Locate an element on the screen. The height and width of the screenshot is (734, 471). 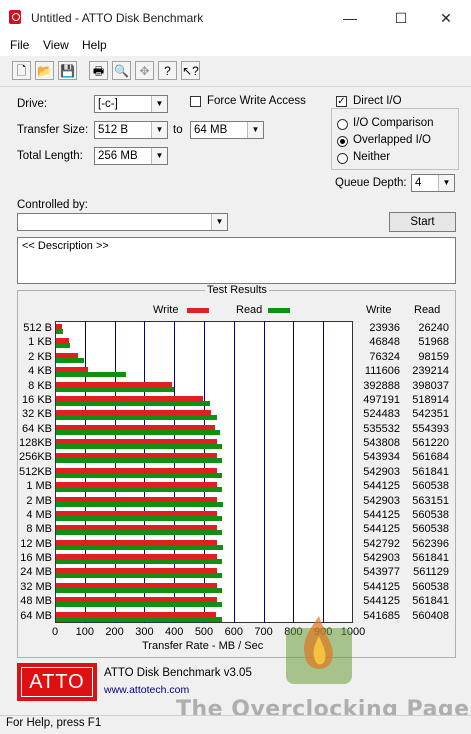
queue-depth-value: 4 is located at coordinates (418, 183).